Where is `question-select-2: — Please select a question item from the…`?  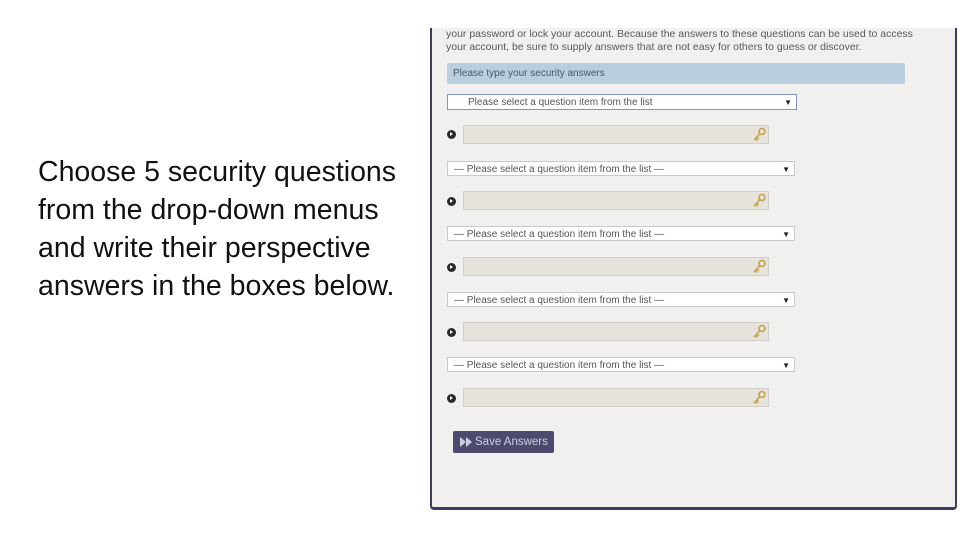
question-select-2: — Please select a question item from the… is located at coordinates (621, 168).